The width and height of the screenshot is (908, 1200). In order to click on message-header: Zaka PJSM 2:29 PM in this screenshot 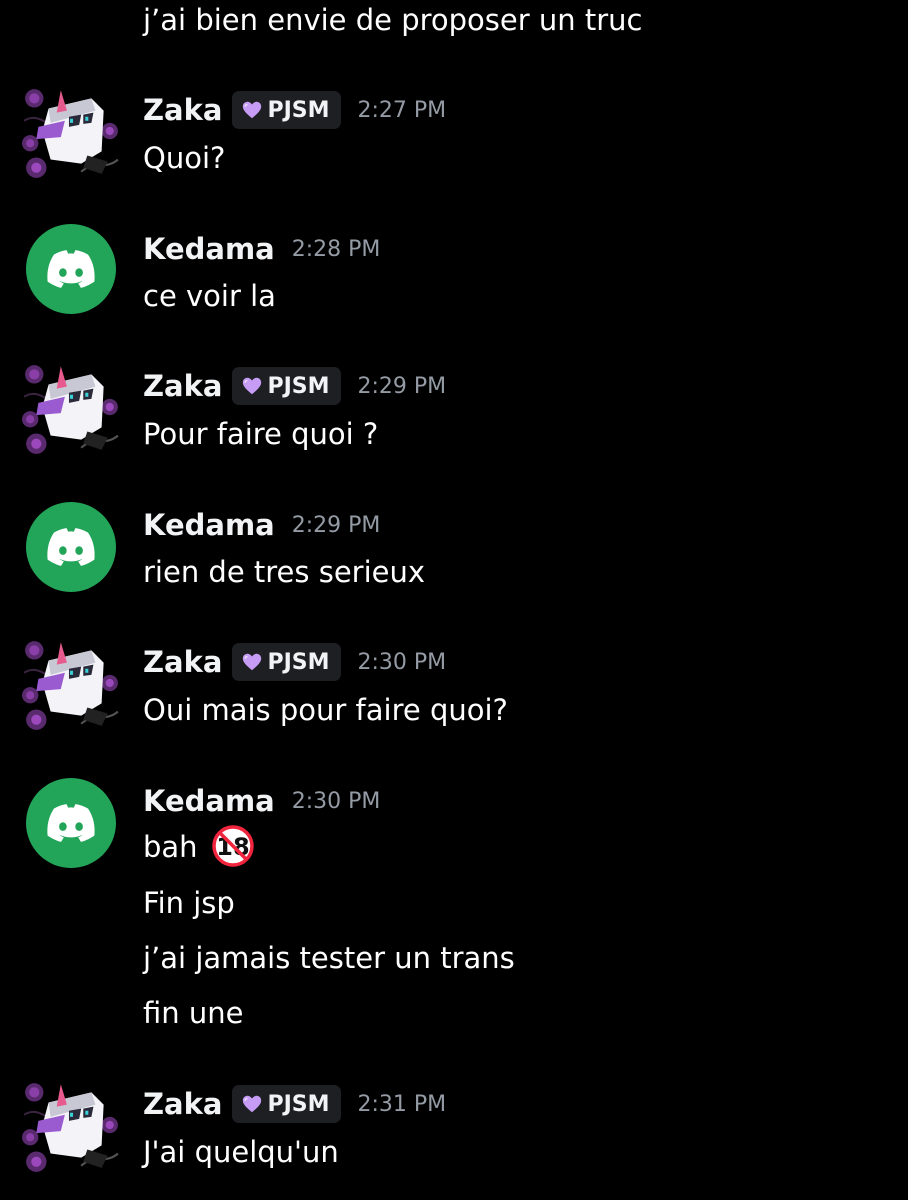, I will do `click(294, 386)`.